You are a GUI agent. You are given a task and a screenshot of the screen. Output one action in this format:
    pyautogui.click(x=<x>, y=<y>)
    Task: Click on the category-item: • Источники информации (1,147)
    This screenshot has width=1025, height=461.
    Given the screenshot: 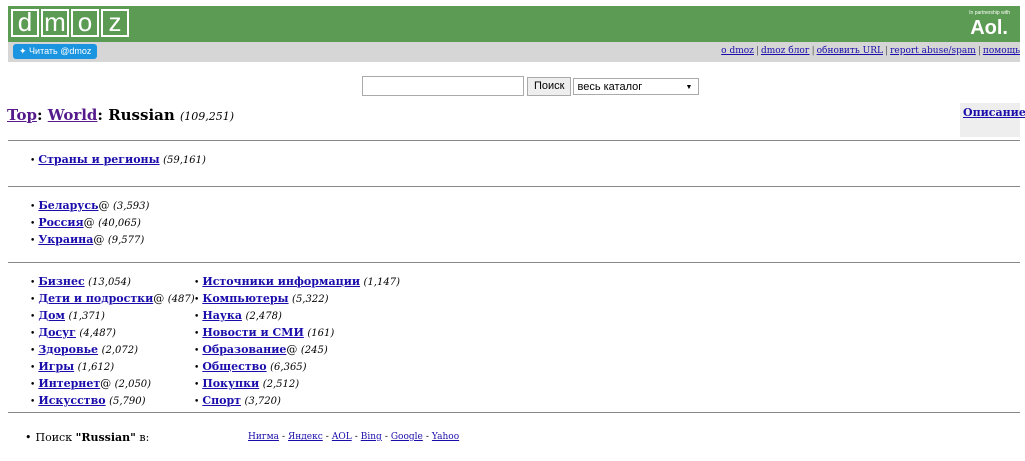 What is the action you would take?
    pyautogui.click(x=297, y=282)
    